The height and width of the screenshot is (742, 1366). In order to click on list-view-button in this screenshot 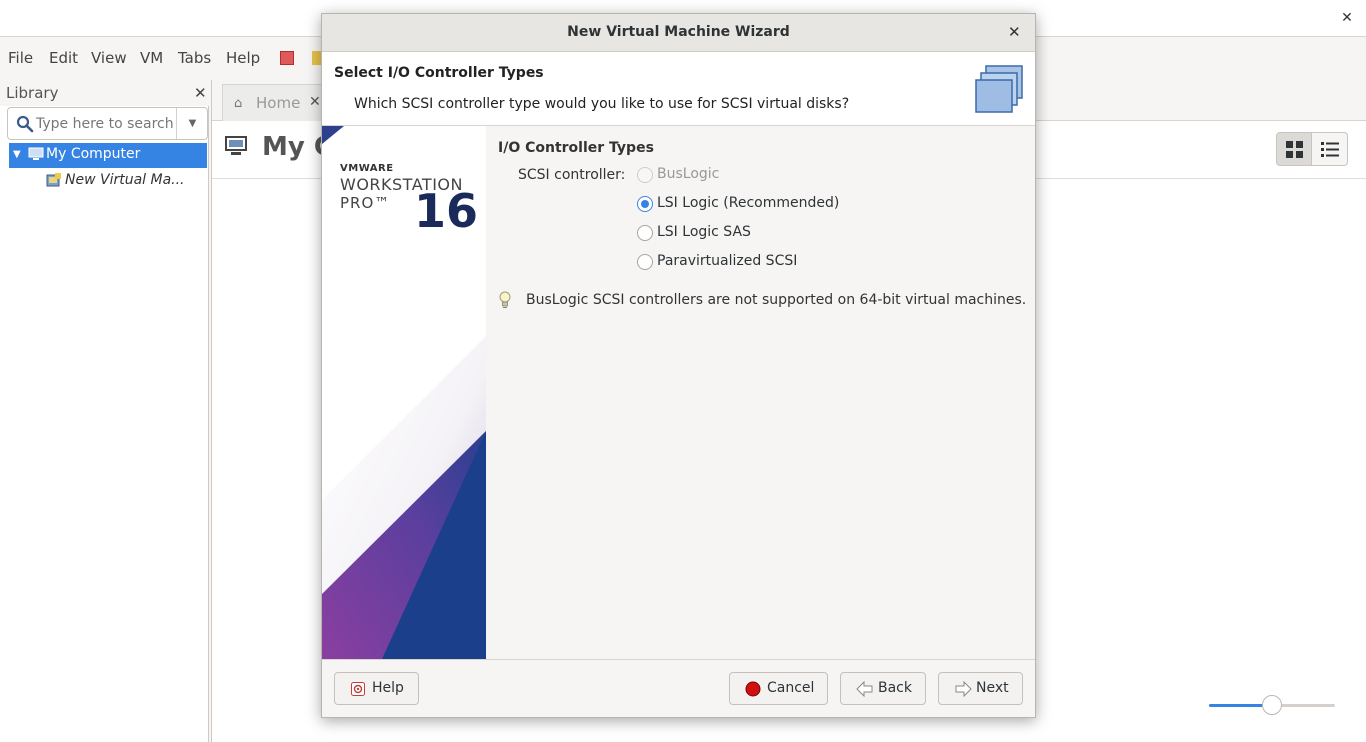, I will do `click(1330, 149)`.